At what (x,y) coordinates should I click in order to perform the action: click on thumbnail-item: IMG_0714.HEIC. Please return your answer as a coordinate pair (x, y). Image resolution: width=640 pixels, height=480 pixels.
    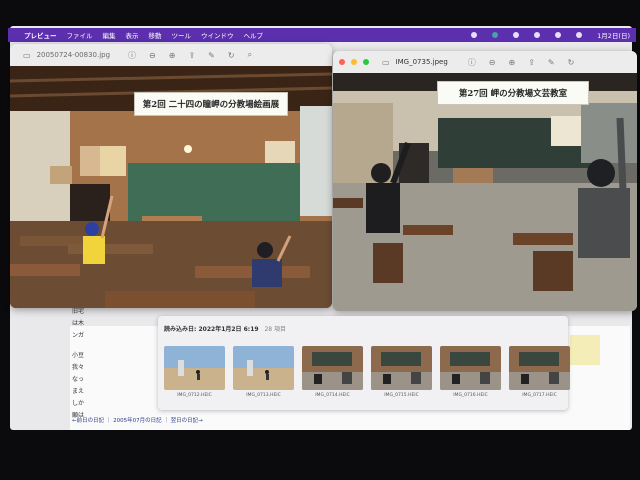
    Looking at the image, I should click on (332, 372).